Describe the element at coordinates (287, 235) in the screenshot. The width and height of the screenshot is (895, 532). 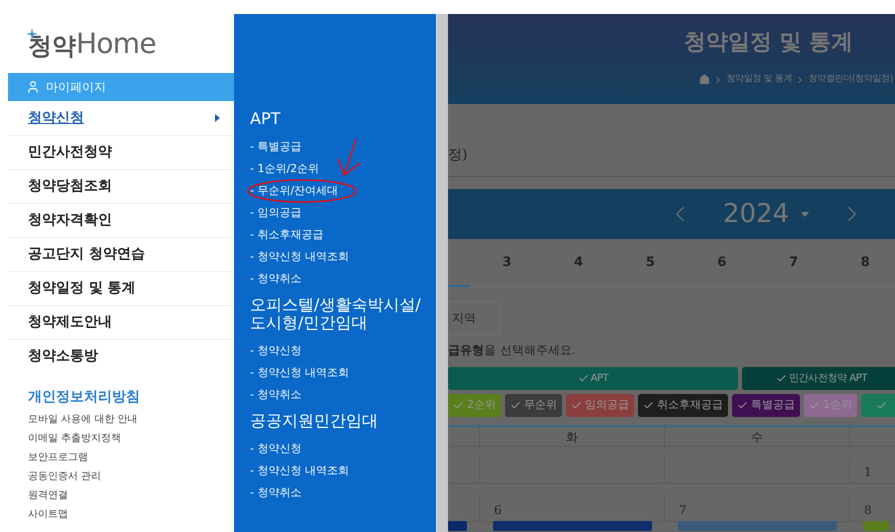
I see `submenu-item: - 취소후재공급` at that location.